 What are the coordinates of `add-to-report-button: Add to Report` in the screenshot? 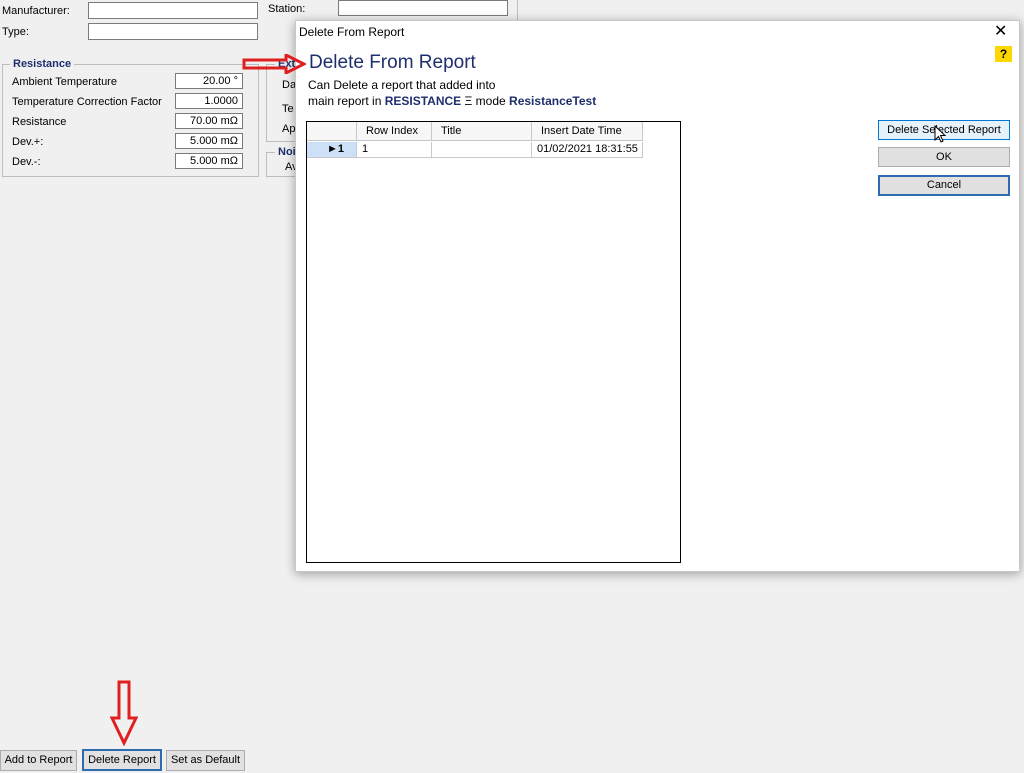 It's located at (38, 760).